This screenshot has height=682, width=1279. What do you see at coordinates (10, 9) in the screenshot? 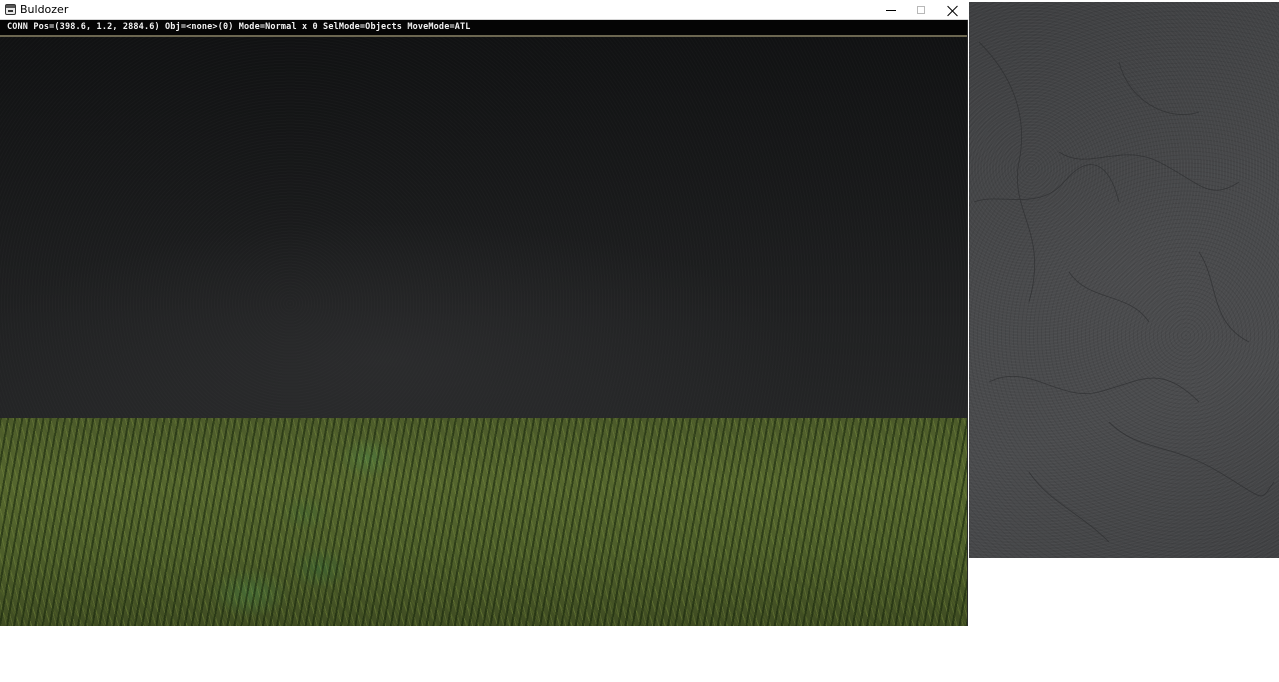
I see `app-icon` at bounding box center [10, 9].